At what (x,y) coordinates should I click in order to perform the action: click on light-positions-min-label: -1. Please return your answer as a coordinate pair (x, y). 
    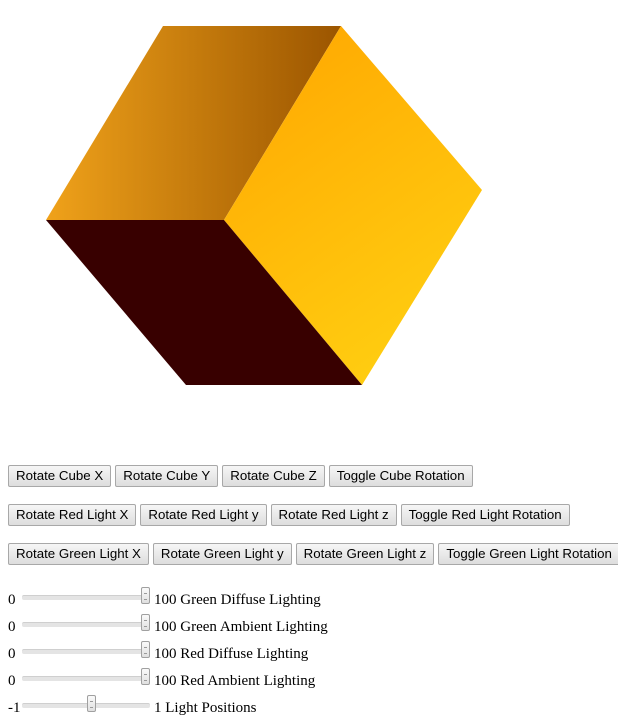
    Looking at the image, I should click on (14, 707).